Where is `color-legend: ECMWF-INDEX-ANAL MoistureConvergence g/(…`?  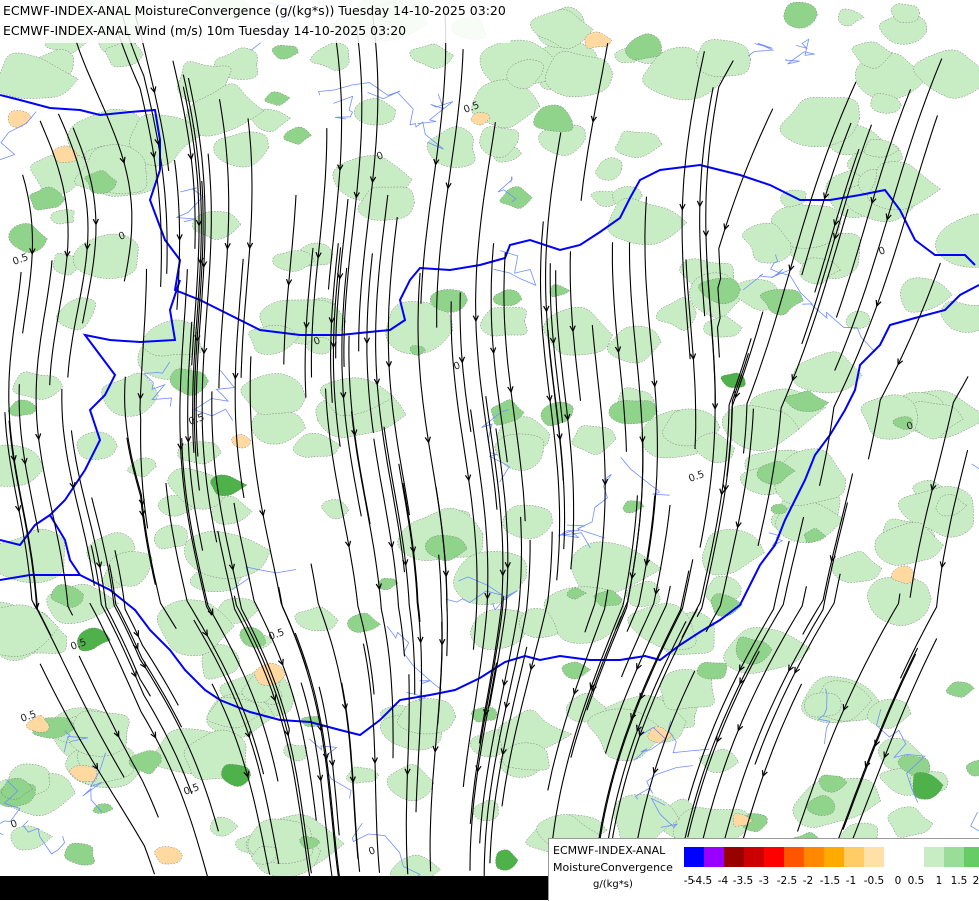 color-legend: ECMWF-INDEX-ANAL MoistureConvergence g/(… is located at coordinates (763, 869).